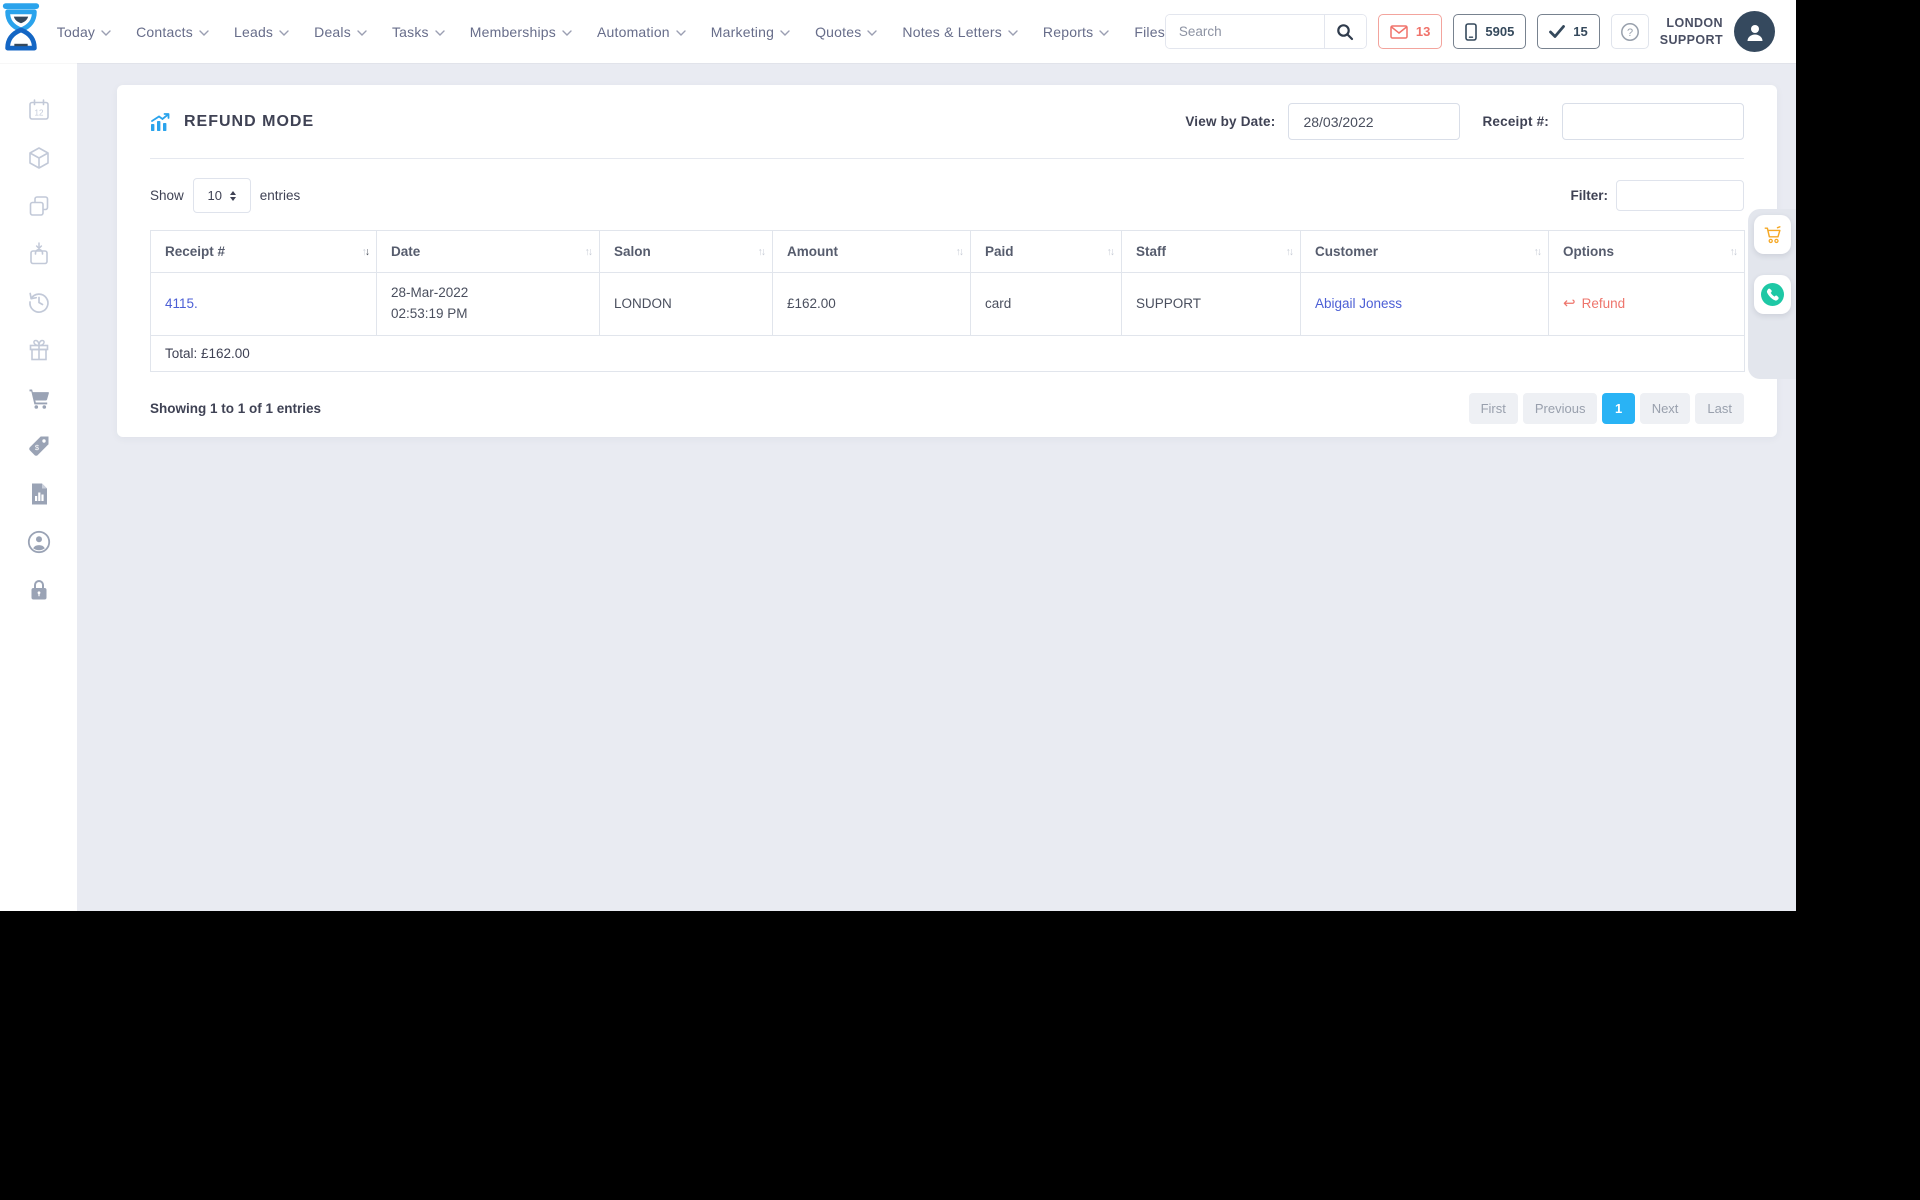  I want to click on tasks-badge: 15, so click(1568, 31).